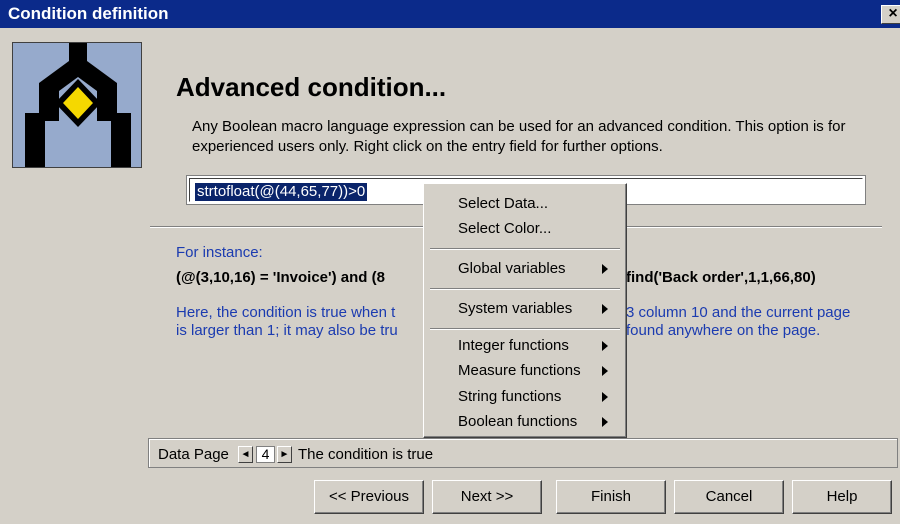 This screenshot has width=900, height=524. I want to click on page-number-field: 4, so click(265, 454).